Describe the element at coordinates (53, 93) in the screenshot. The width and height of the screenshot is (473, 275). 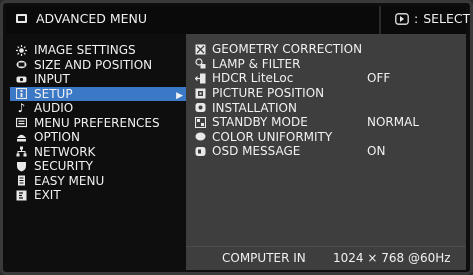
I see `menu-item-label: SETUP` at that location.